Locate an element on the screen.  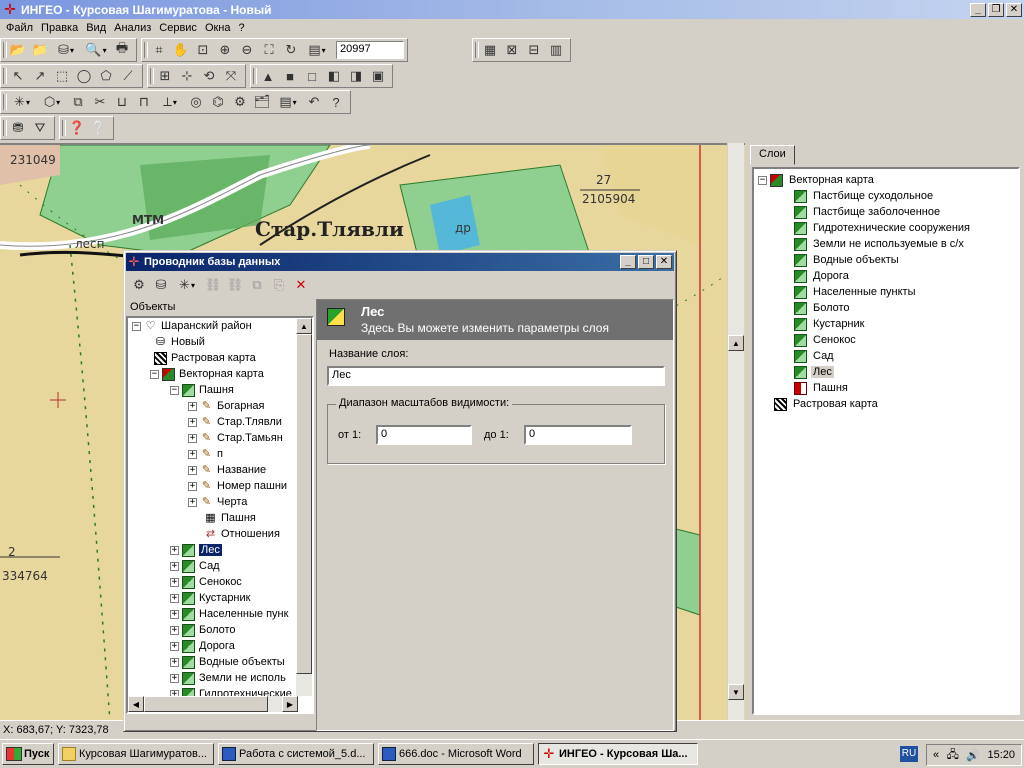
table-copy-icon: ▦ is located at coordinates (490, 50).